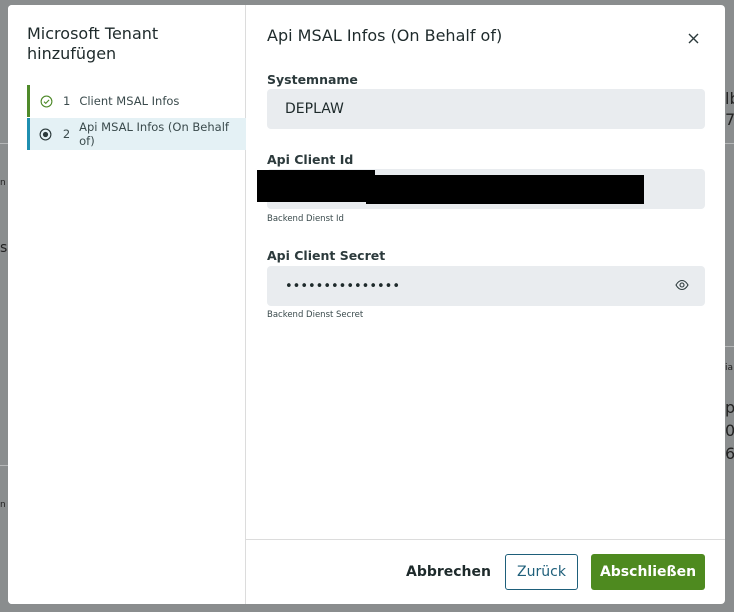 The image size is (734, 612). Describe the element at coordinates (648, 572) in the screenshot. I see `finish-button: Abschließen` at that location.